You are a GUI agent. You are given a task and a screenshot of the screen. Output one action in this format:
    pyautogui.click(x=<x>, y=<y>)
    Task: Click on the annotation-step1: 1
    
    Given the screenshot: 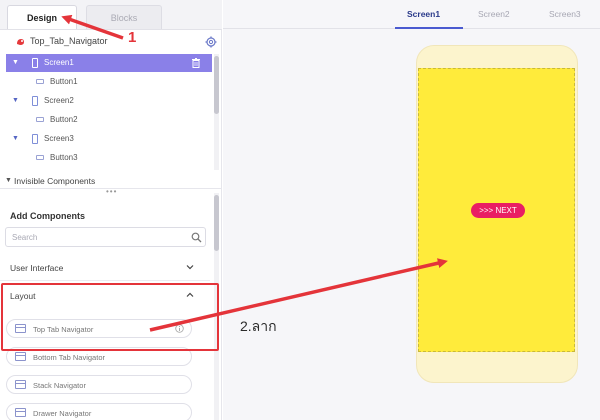 What is the action you would take?
    pyautogui.click(x=132, y=37)
    